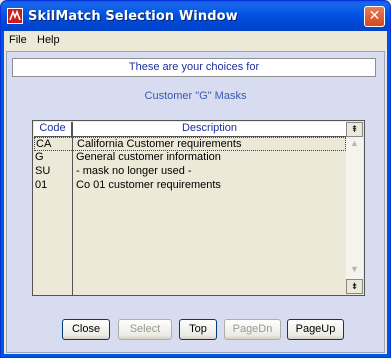 This screenshot has height=358, width=391. I want to click on close-button: Close, so click(86, 329).